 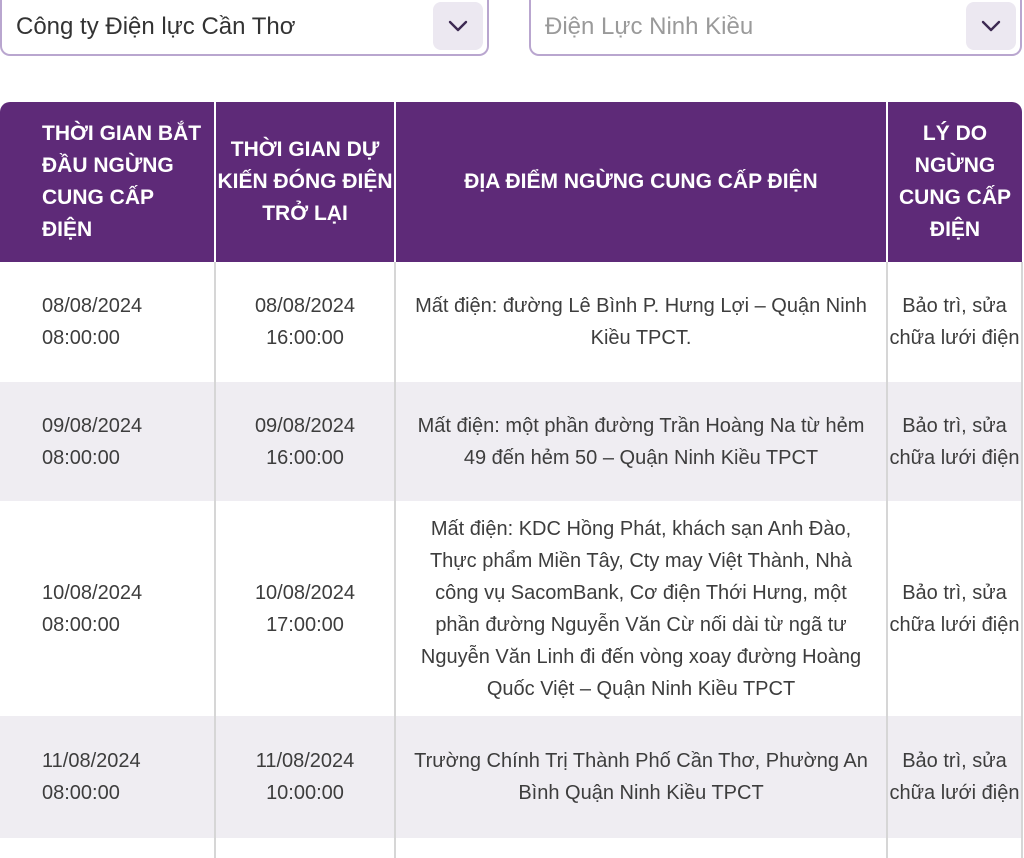 I want to click on start-date: 11/08/2024, so click(x=91, y=761).